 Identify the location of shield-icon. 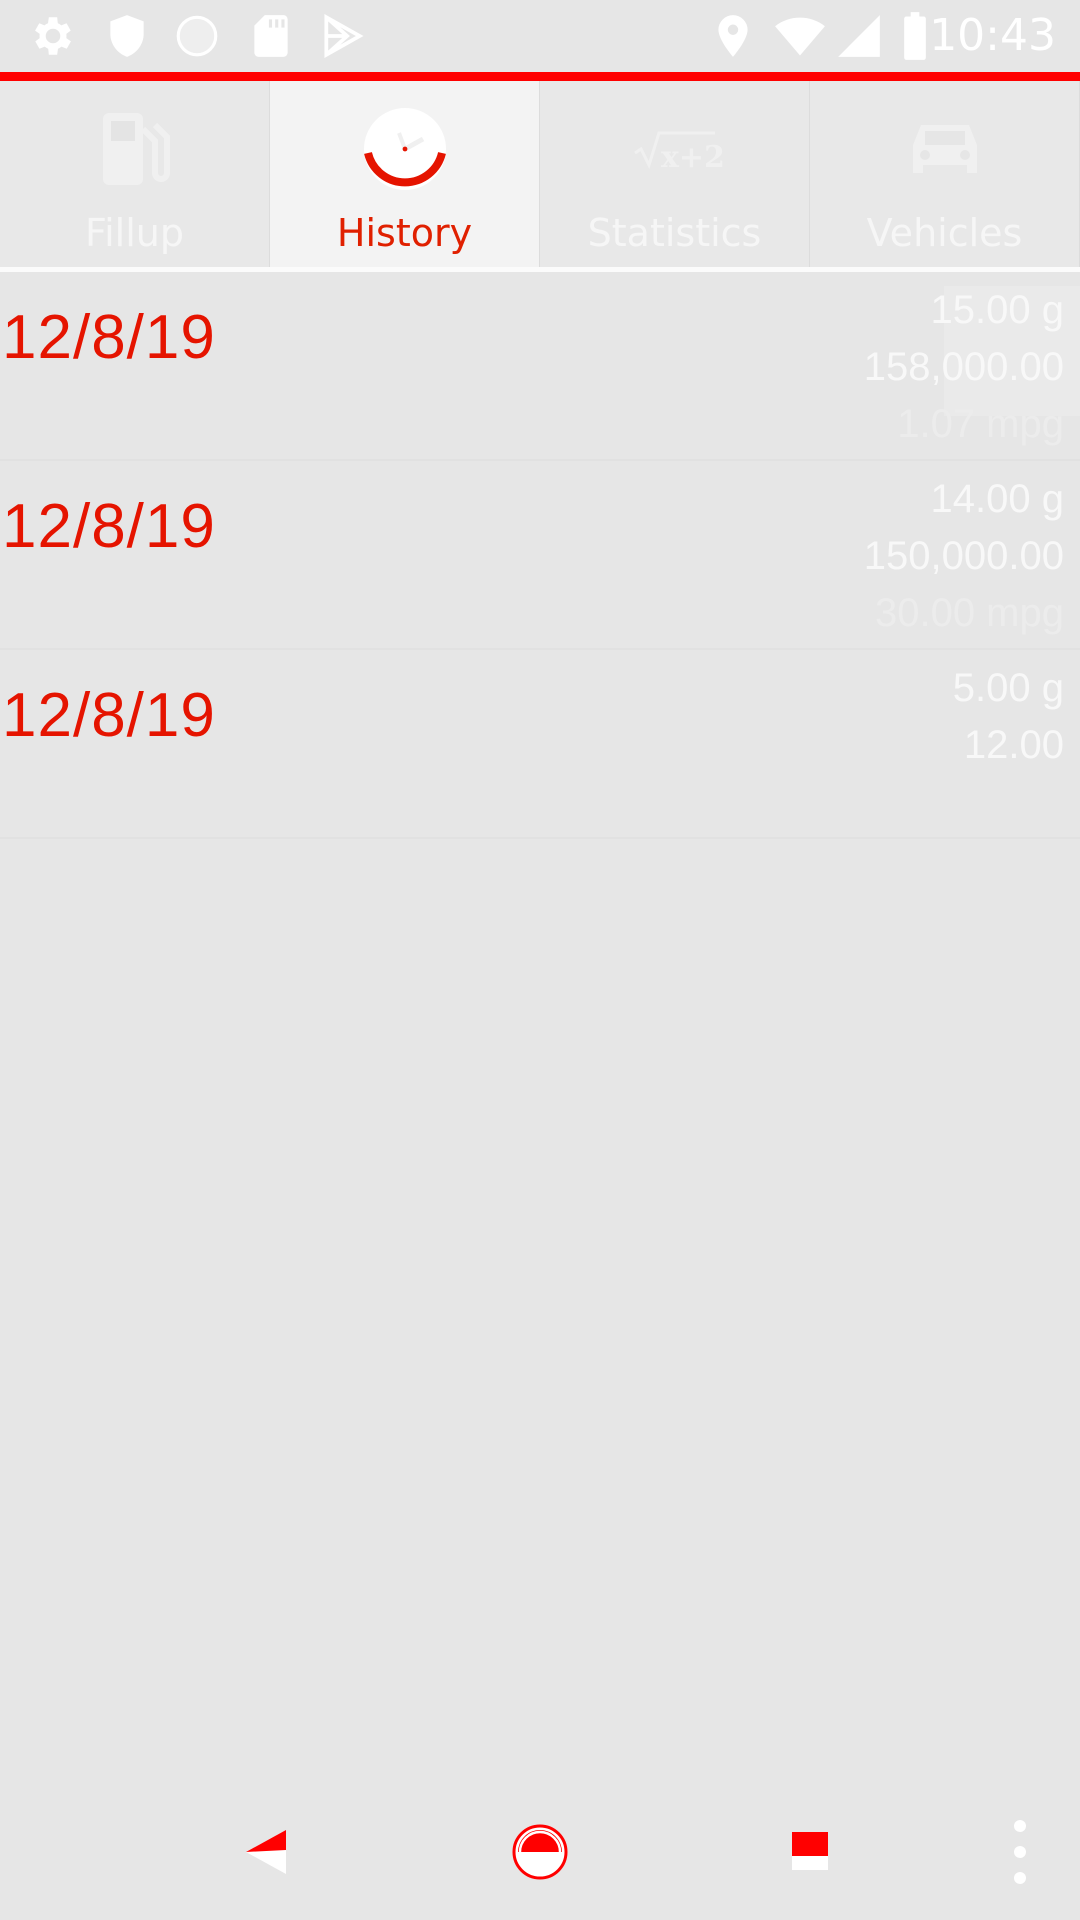
(127, 36).